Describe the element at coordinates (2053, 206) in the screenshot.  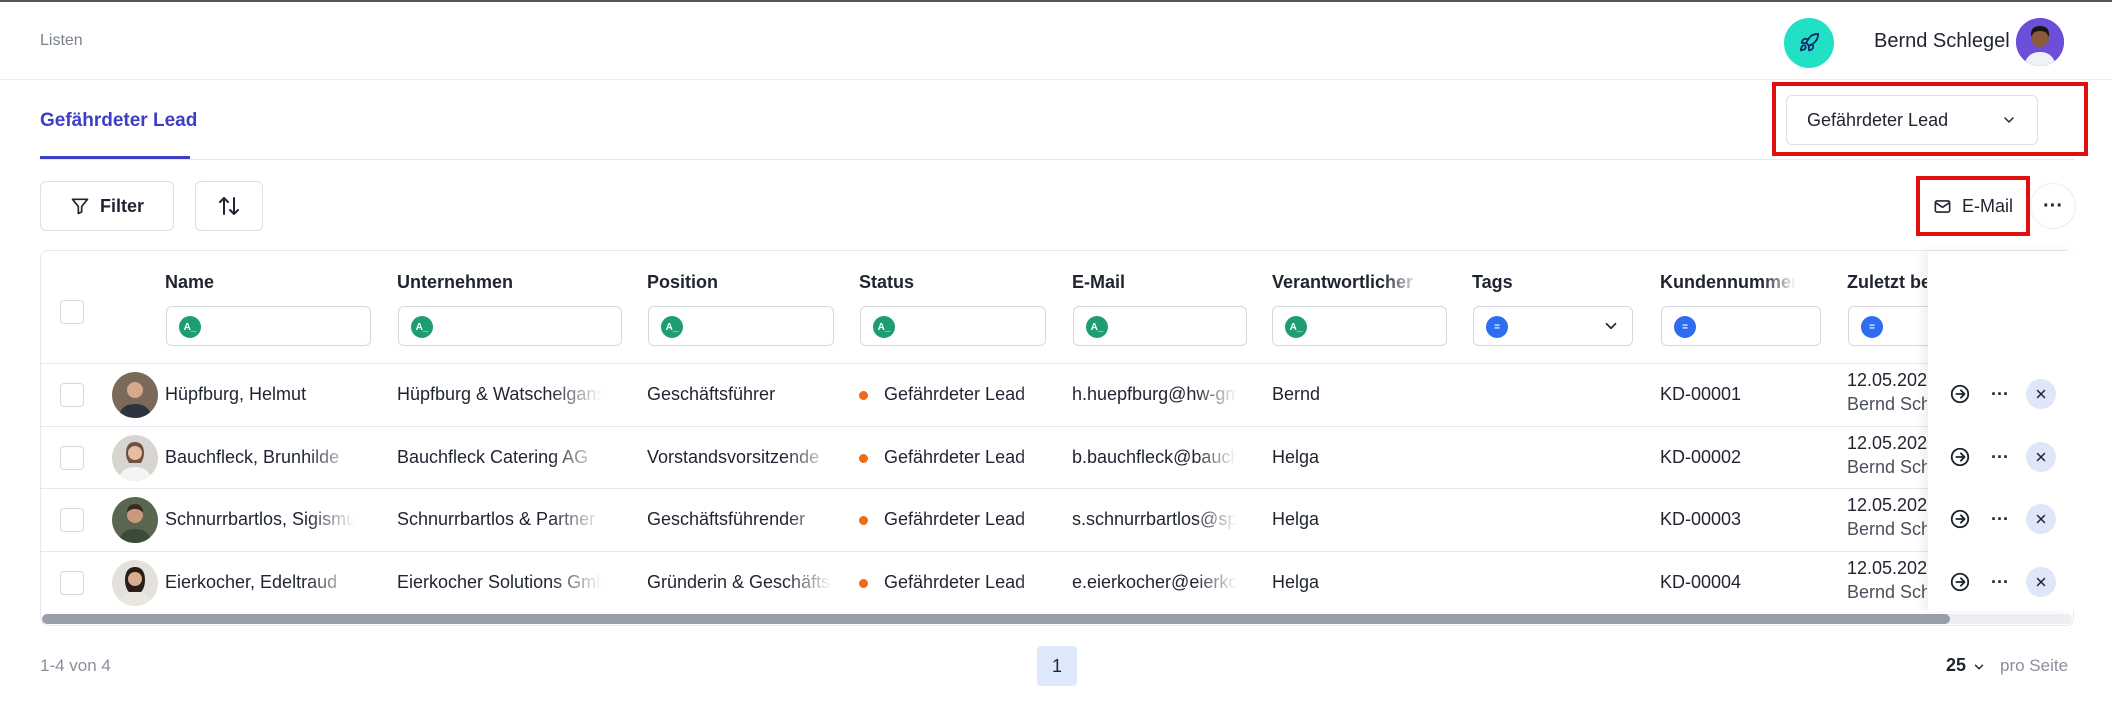
I see `more-options-button: ···` at that location.